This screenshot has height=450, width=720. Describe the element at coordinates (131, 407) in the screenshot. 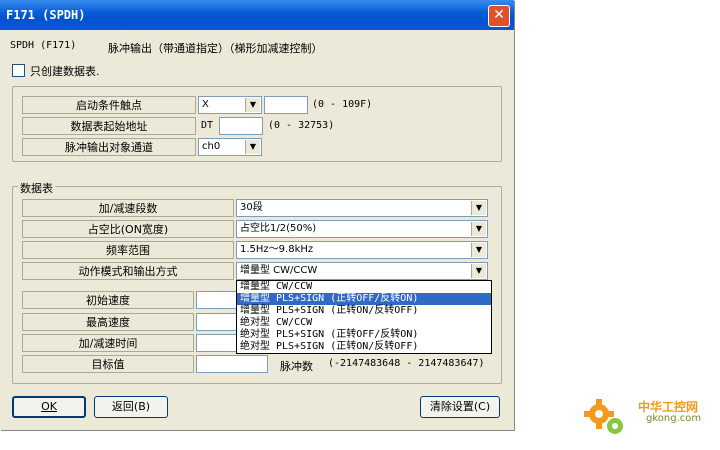

I see `back-button: 返回(B)` at that location.